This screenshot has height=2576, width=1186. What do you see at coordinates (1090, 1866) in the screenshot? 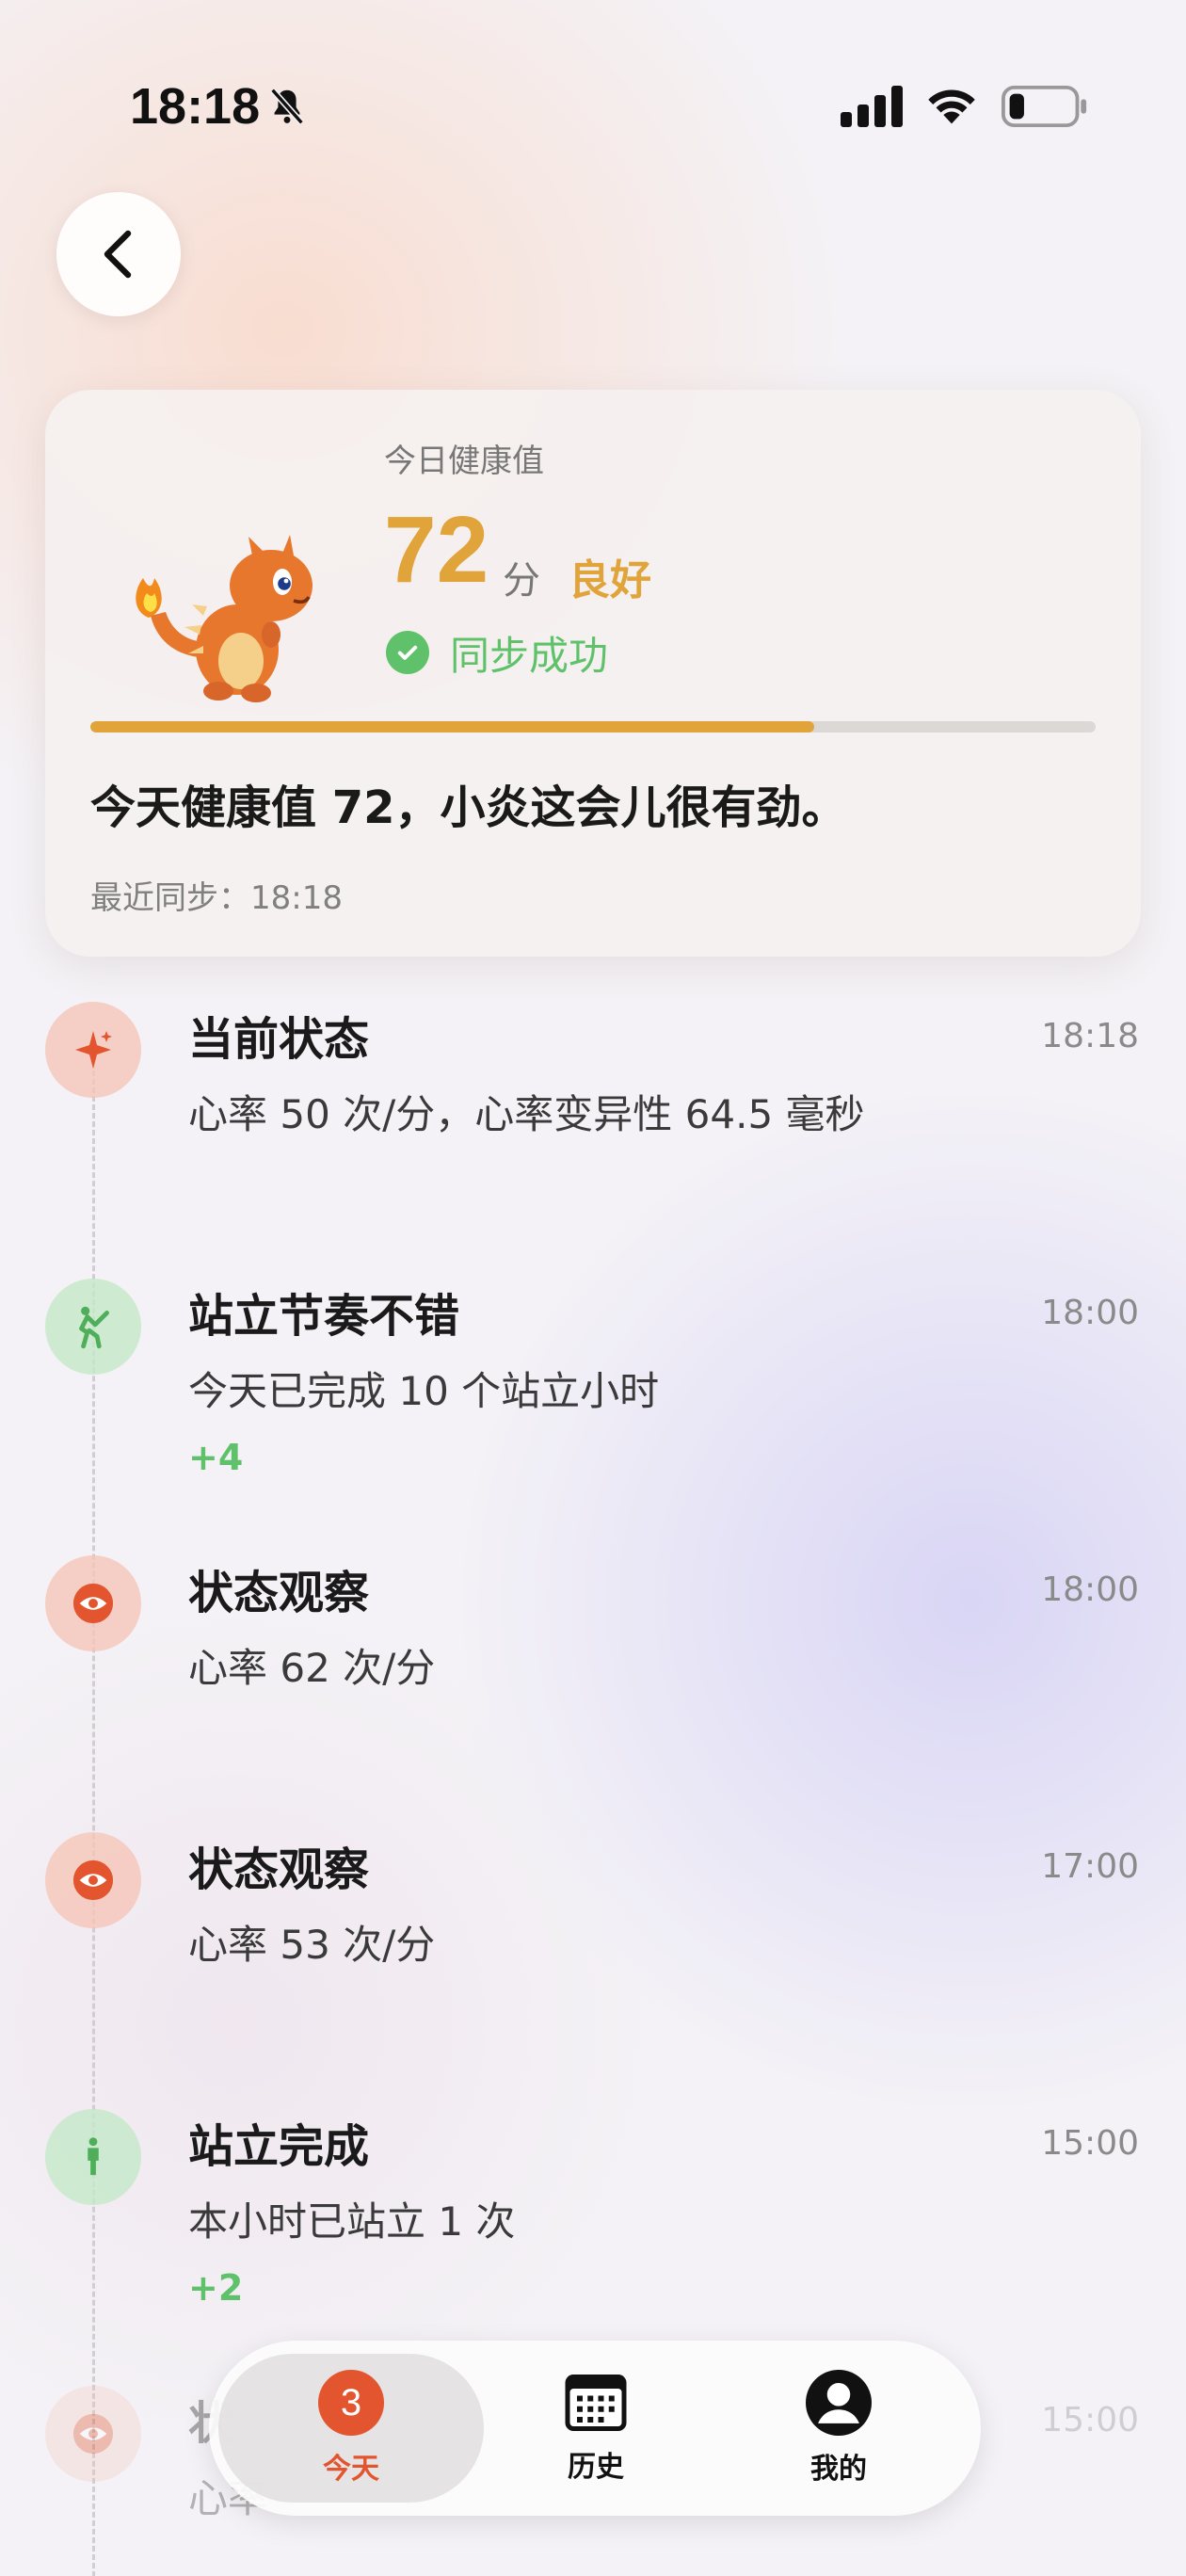
I see `timeline-time: 17:00` at bounding box center [1090, 1866].